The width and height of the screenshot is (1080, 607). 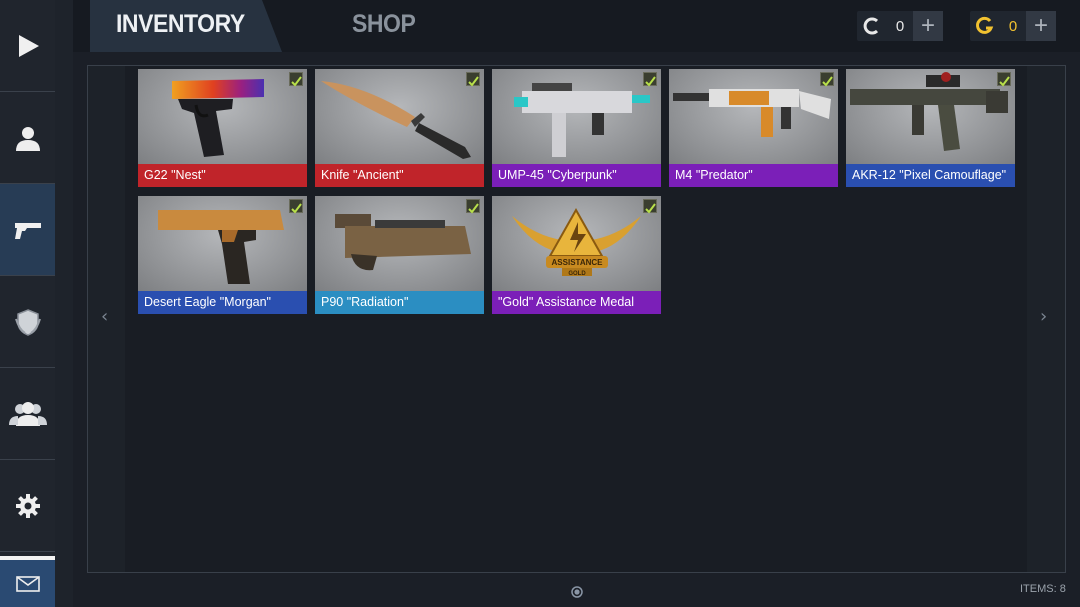 I want to click on credits-icon, so click(x=872, y=26).